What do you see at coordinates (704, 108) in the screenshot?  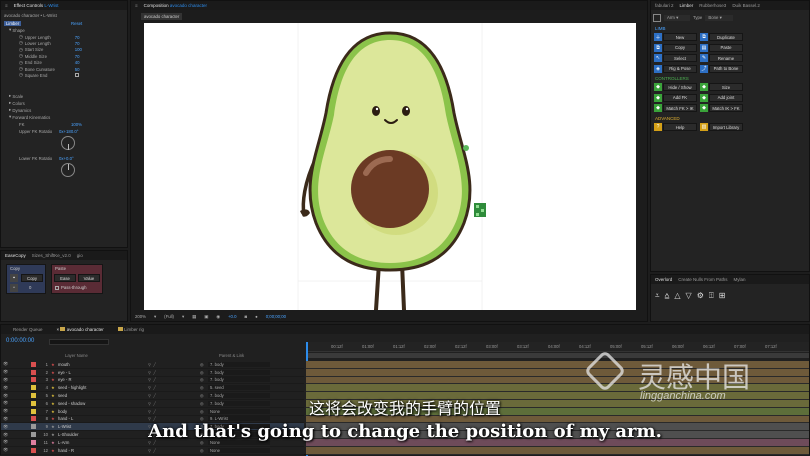 I see `controller-2-1-icon: ◆` at bounding box center [704, 108].